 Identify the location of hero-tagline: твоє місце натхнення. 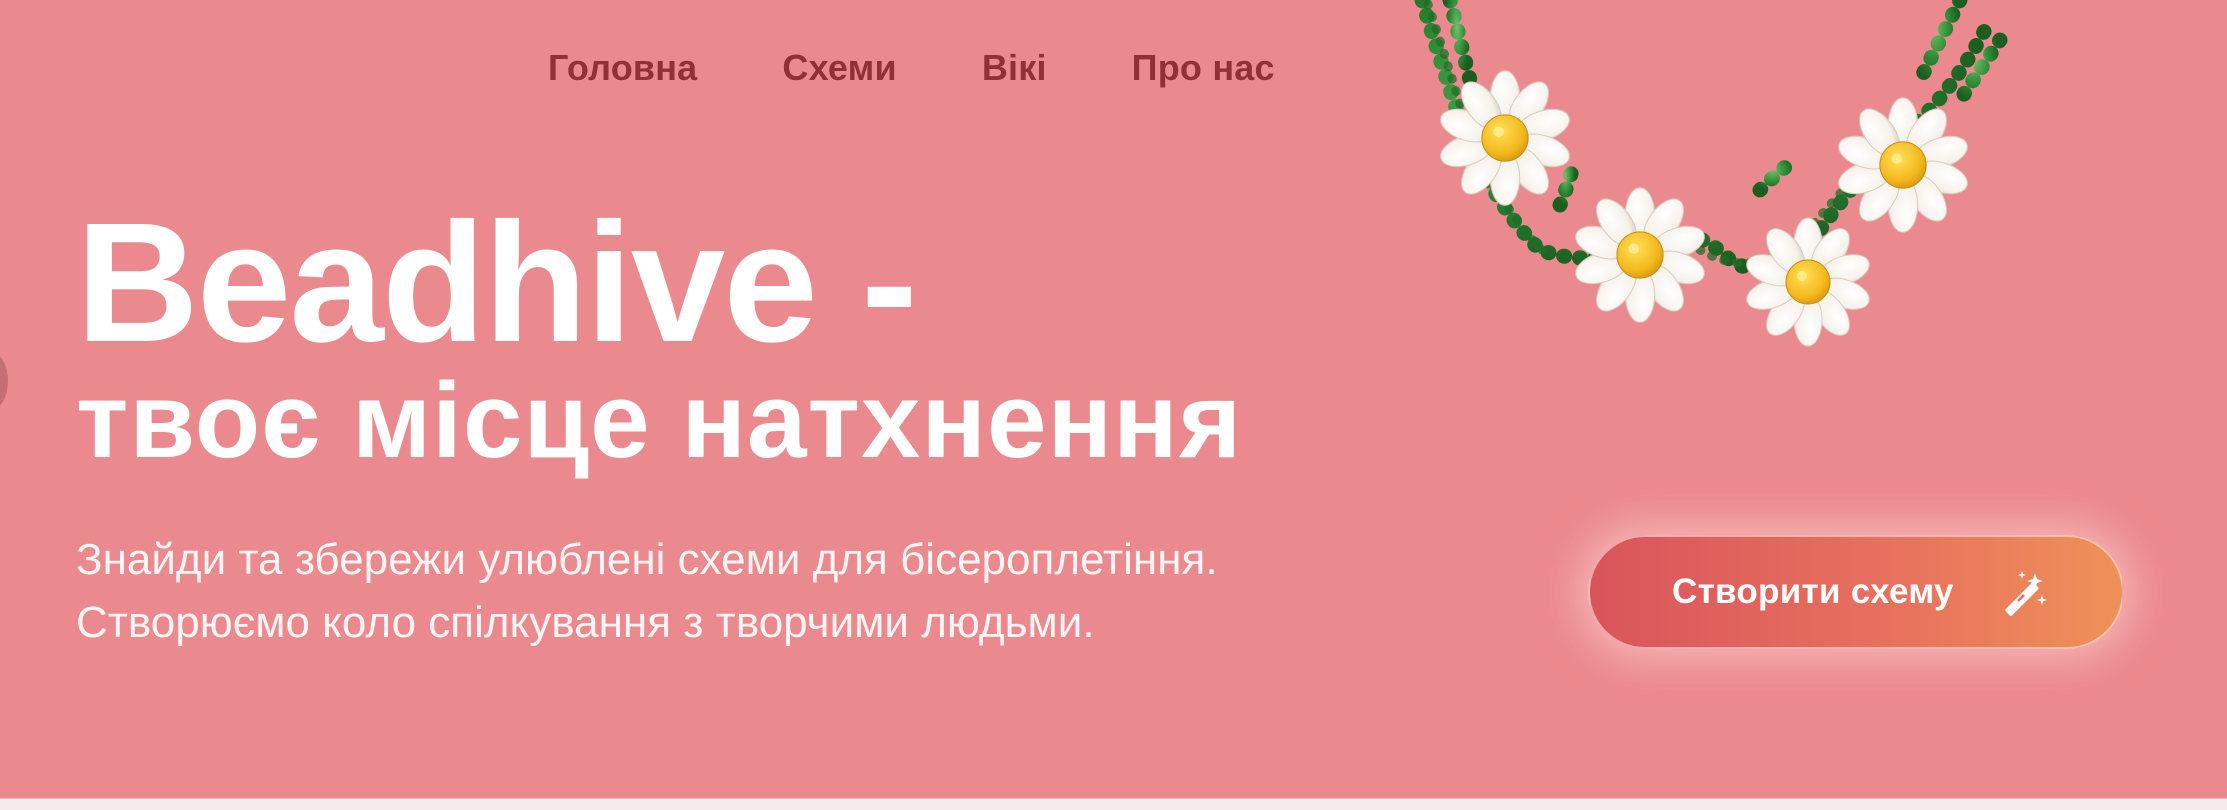
(659, 420).